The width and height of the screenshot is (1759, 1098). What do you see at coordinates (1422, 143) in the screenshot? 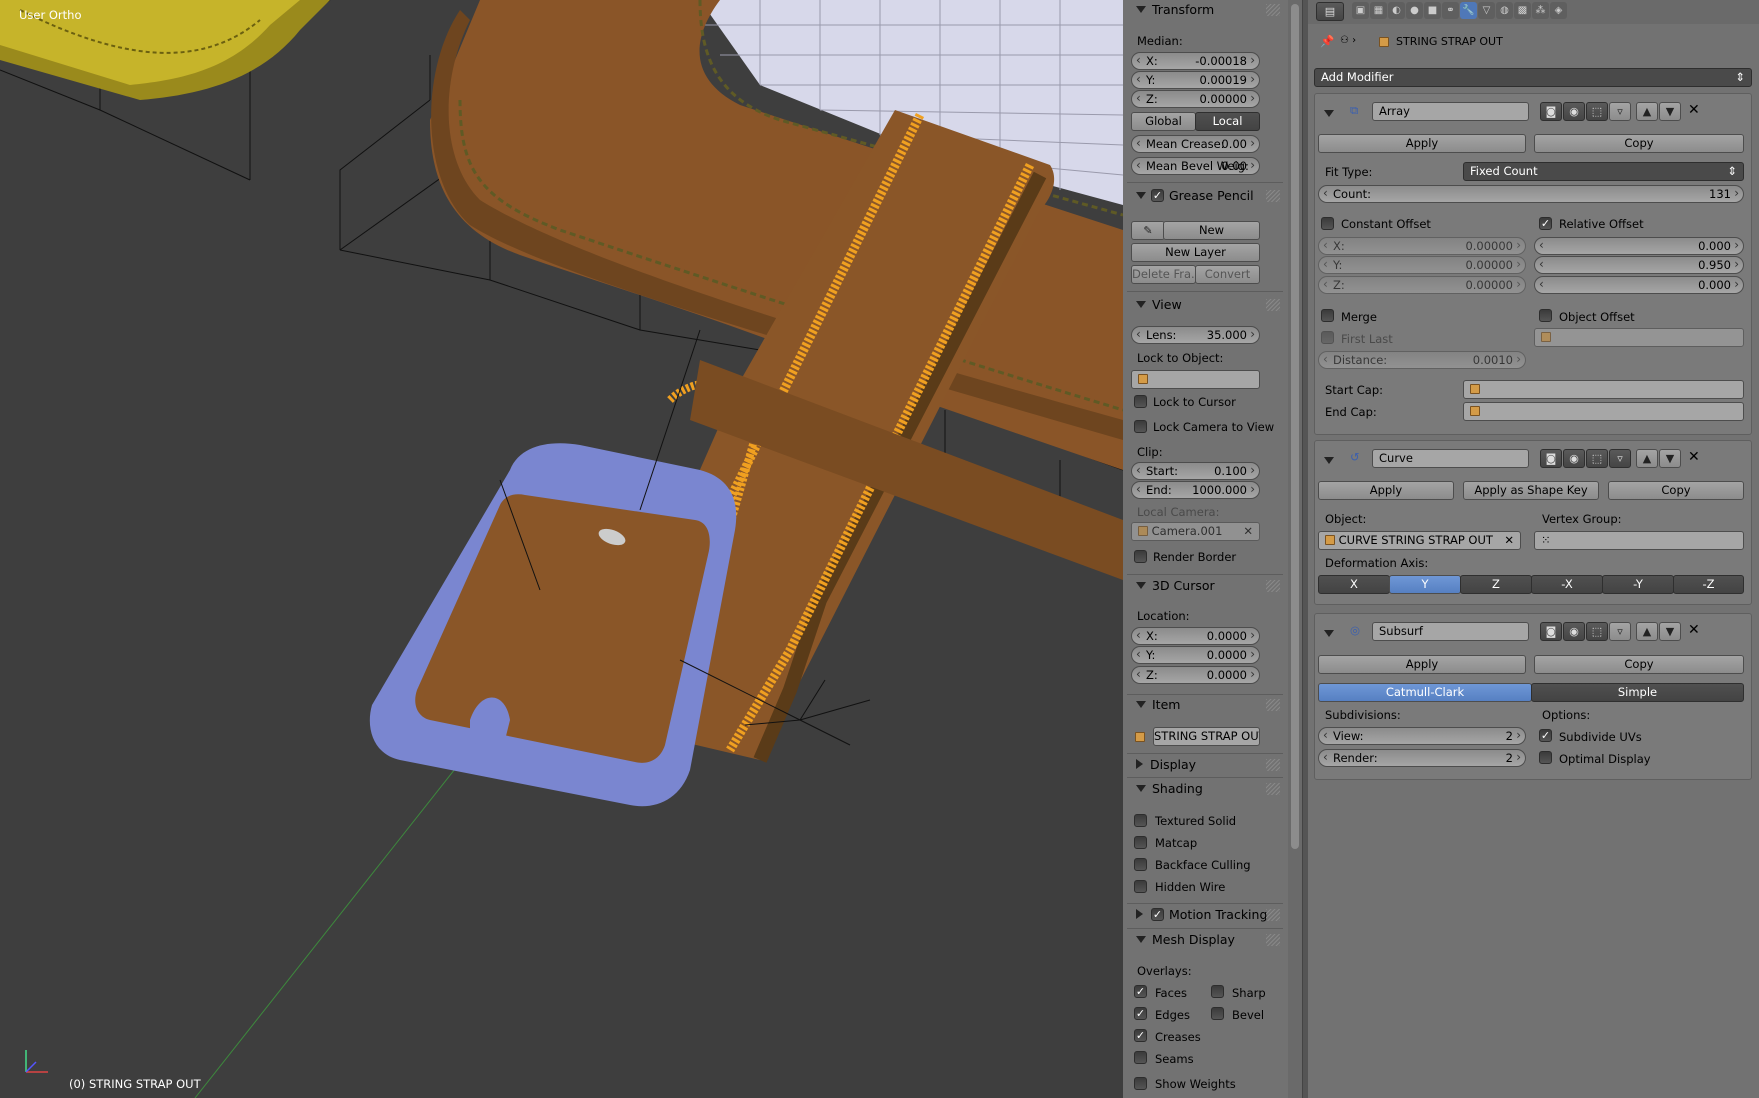
I see `array-apply-button: Apply` at bounding box center [1422, 143].